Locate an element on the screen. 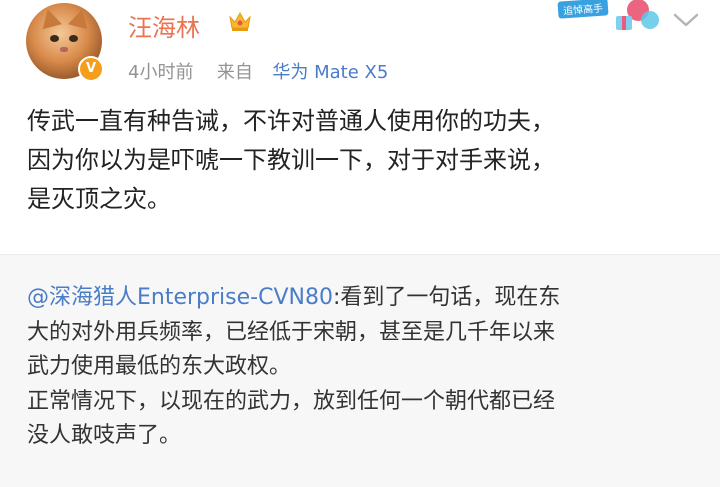 The height and width of the screenshot is (487, 720). cat-eye-right is located at coordinates (73, 38).